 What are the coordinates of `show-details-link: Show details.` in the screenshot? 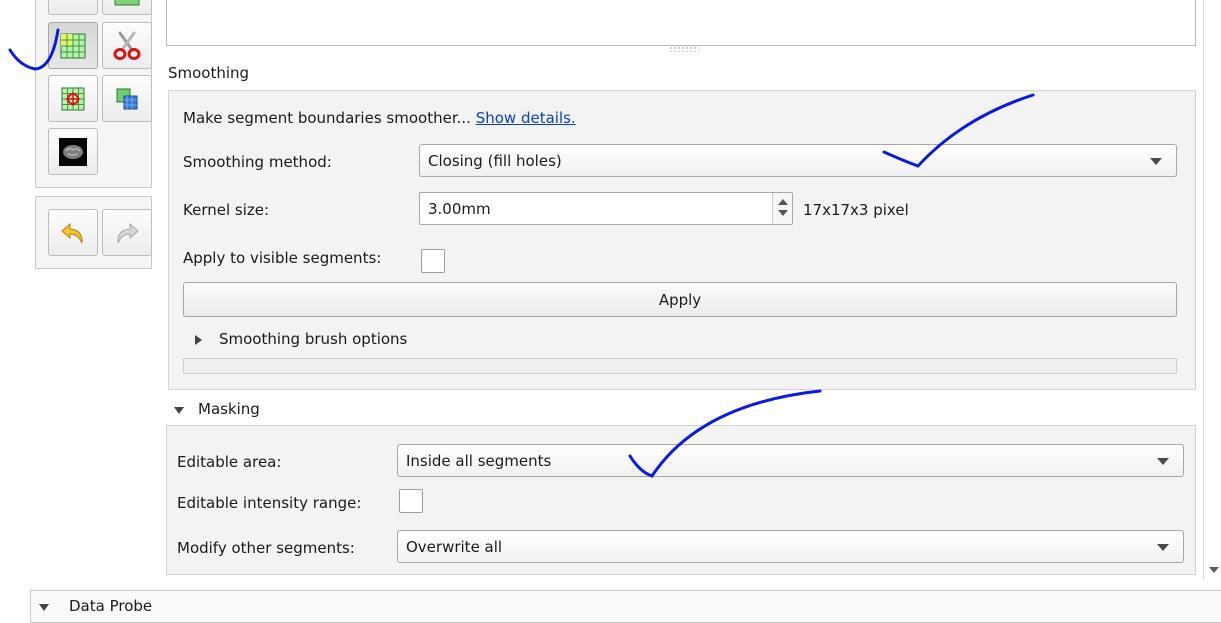 It's located at (526, 118).